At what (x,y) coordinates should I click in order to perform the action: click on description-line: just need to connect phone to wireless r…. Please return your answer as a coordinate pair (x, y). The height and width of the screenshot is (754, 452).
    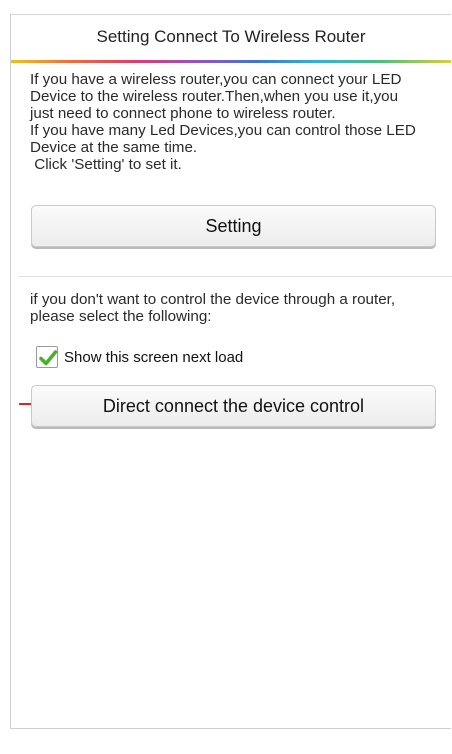
    Looking at the image, I should click on (183, 113).